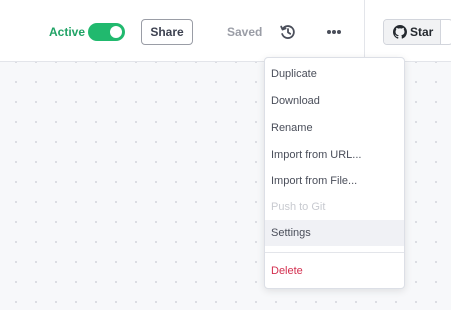 This screenshot has width=451, height=310. What do you see at coordinates (364, 31) in the screenshot?
I see `header-divider` at bounding box center [364, 31].